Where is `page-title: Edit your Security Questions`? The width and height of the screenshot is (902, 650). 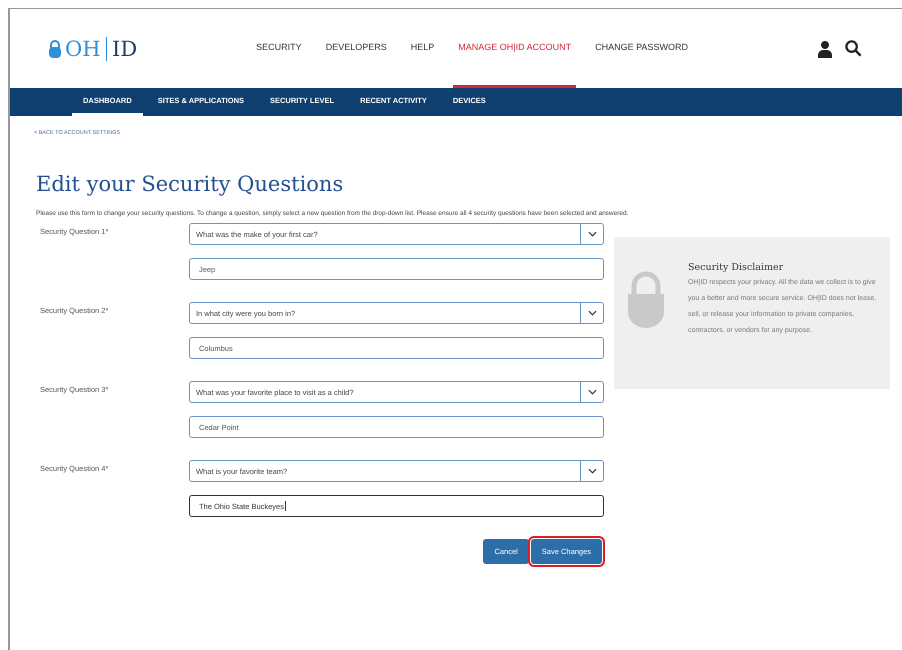
page-title: Edit your Security Questions is located at coordinates (190, 184).